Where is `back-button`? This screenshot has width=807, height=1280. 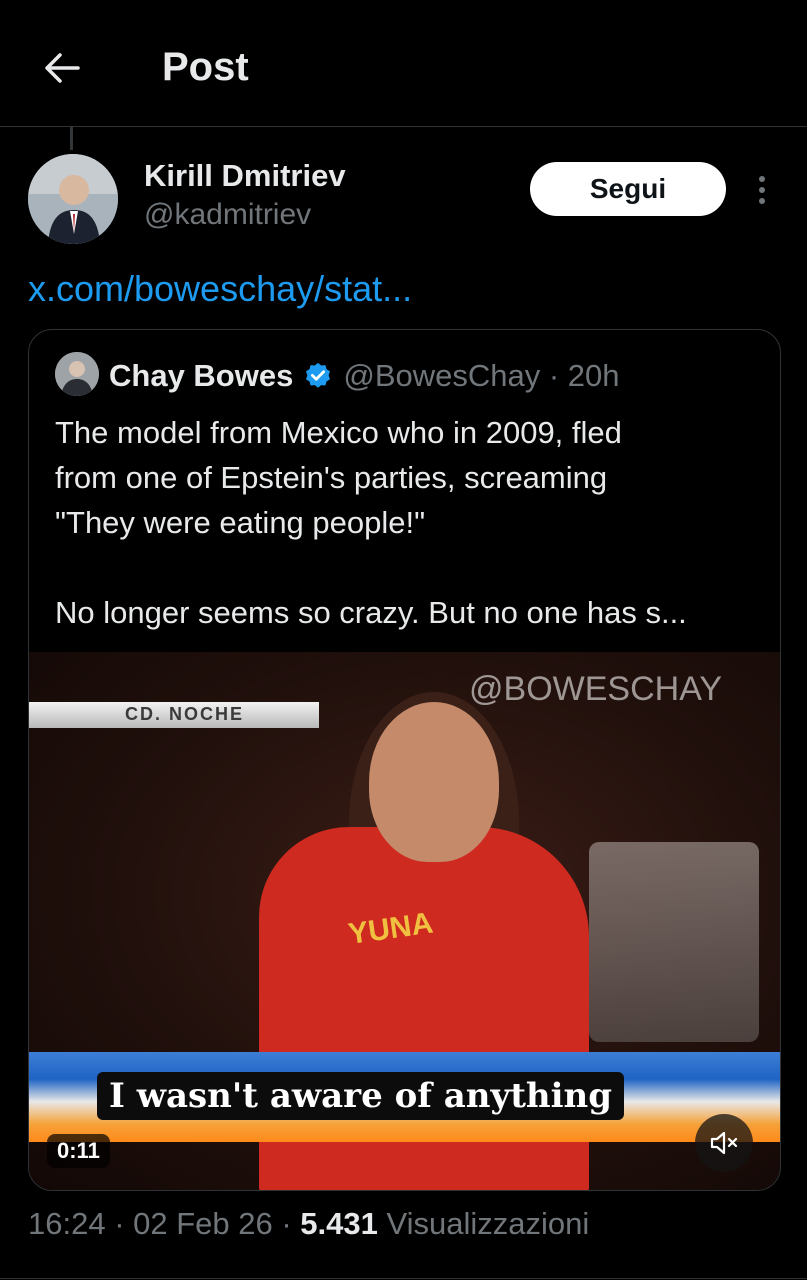 back-button is located at coordinates (62, 68).